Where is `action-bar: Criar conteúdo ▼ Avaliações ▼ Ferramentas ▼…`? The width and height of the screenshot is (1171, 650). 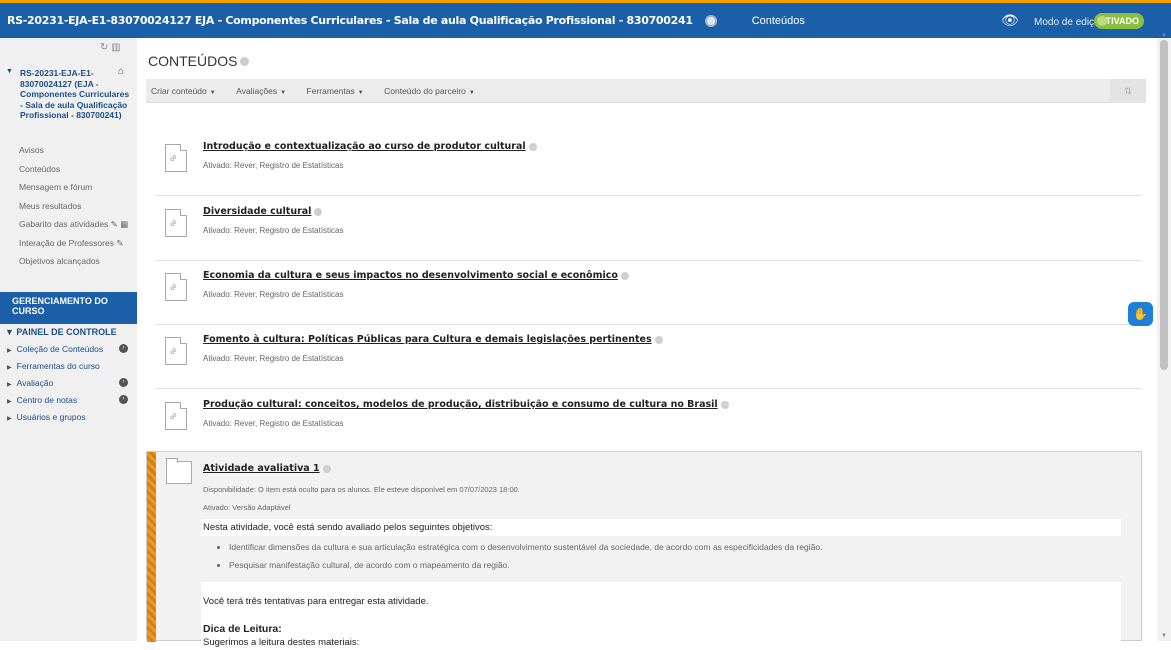 action-bar: Criar conteúdo ▼ Avaliações ▼ Ferramentas ▼… is located at coordinates (646, 91).